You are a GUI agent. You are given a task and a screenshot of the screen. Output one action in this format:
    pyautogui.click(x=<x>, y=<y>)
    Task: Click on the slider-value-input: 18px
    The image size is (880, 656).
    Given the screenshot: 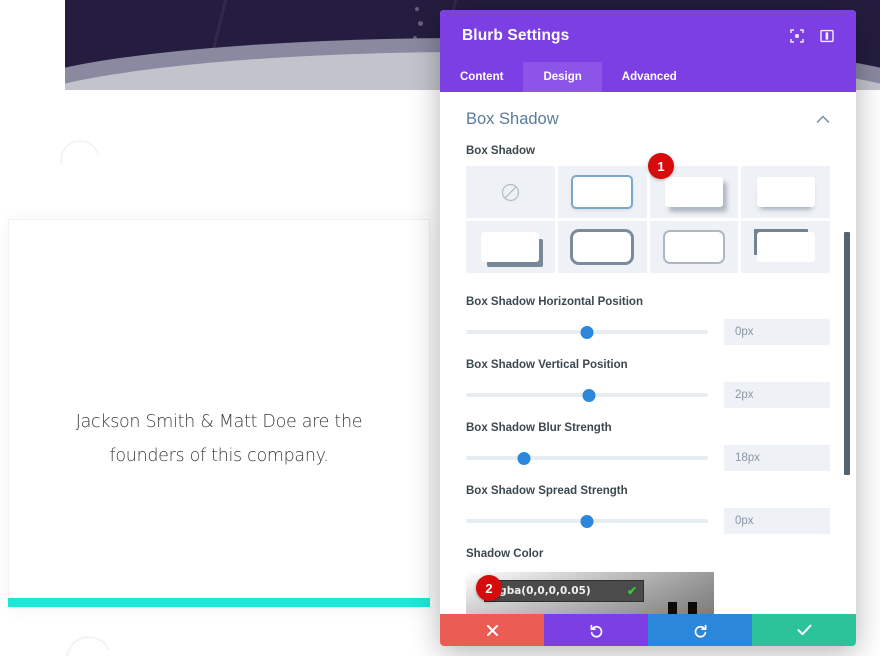 What is the action you would take?
    pyautogui.click(x=777, y=458)
    